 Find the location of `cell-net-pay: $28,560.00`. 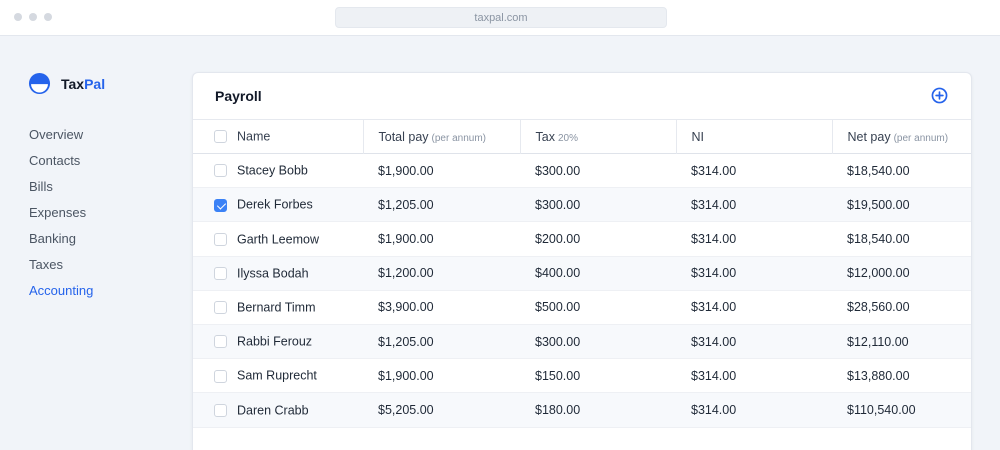

cell-net-pay: $28,560.00 is located at coordinates (878, 307).